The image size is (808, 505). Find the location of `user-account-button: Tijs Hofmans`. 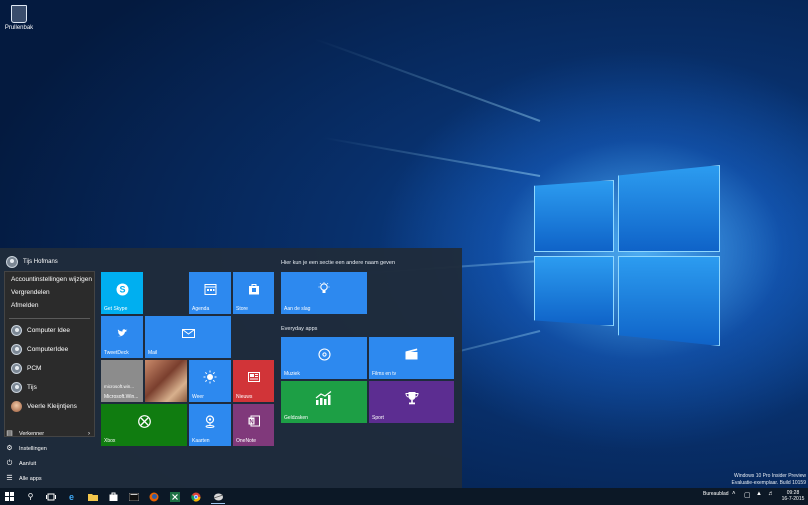

user-account-button: Tijs Hofmans is located at coordinates (32, 262).